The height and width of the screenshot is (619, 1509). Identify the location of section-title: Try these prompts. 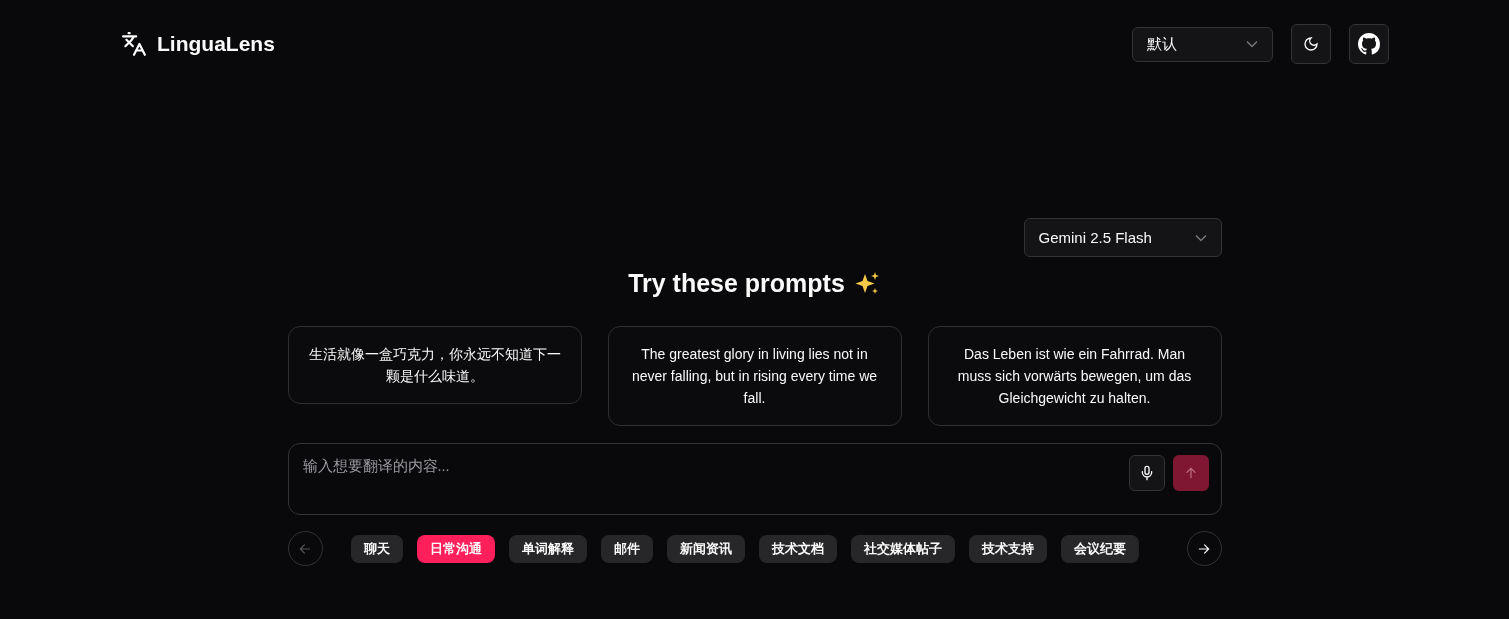
(736, 283).